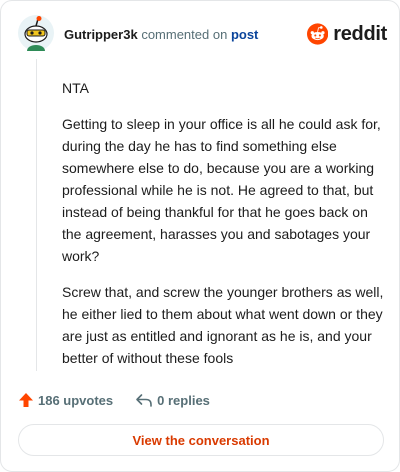 The image size is (400, 472). Describe the element at coordinates (184, 34) in the screenshot. I see `meta-action-text: commented on` at that location.